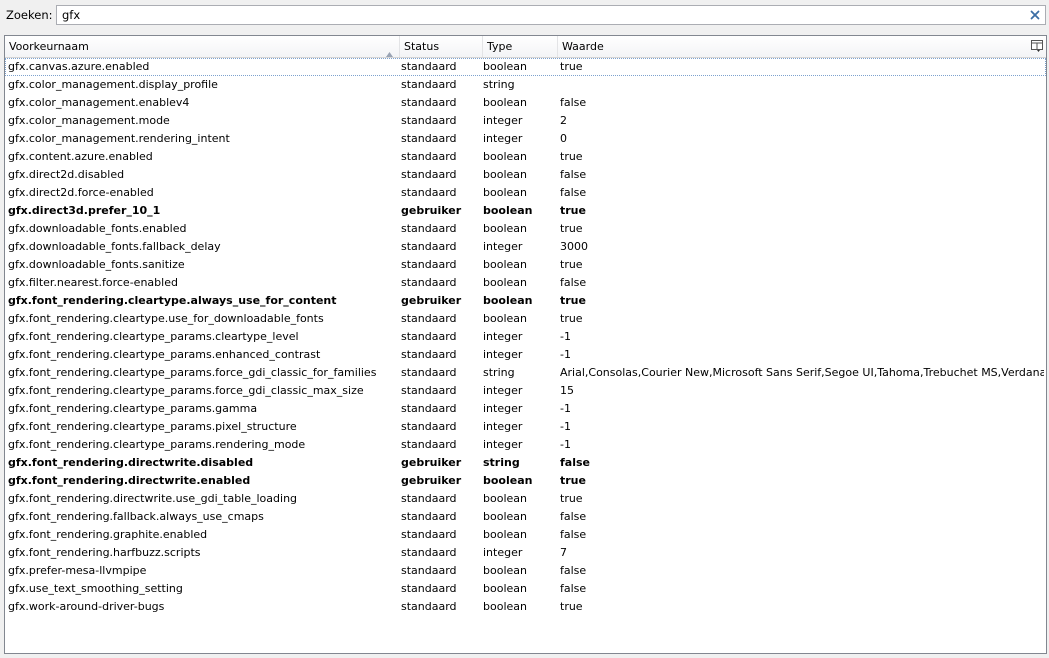 This screenshot has width=1049, height=658. Describe the element at coordinates (202, 46) in the screenshot. I see `column-header-name: Voorkeurnaam` at that location.